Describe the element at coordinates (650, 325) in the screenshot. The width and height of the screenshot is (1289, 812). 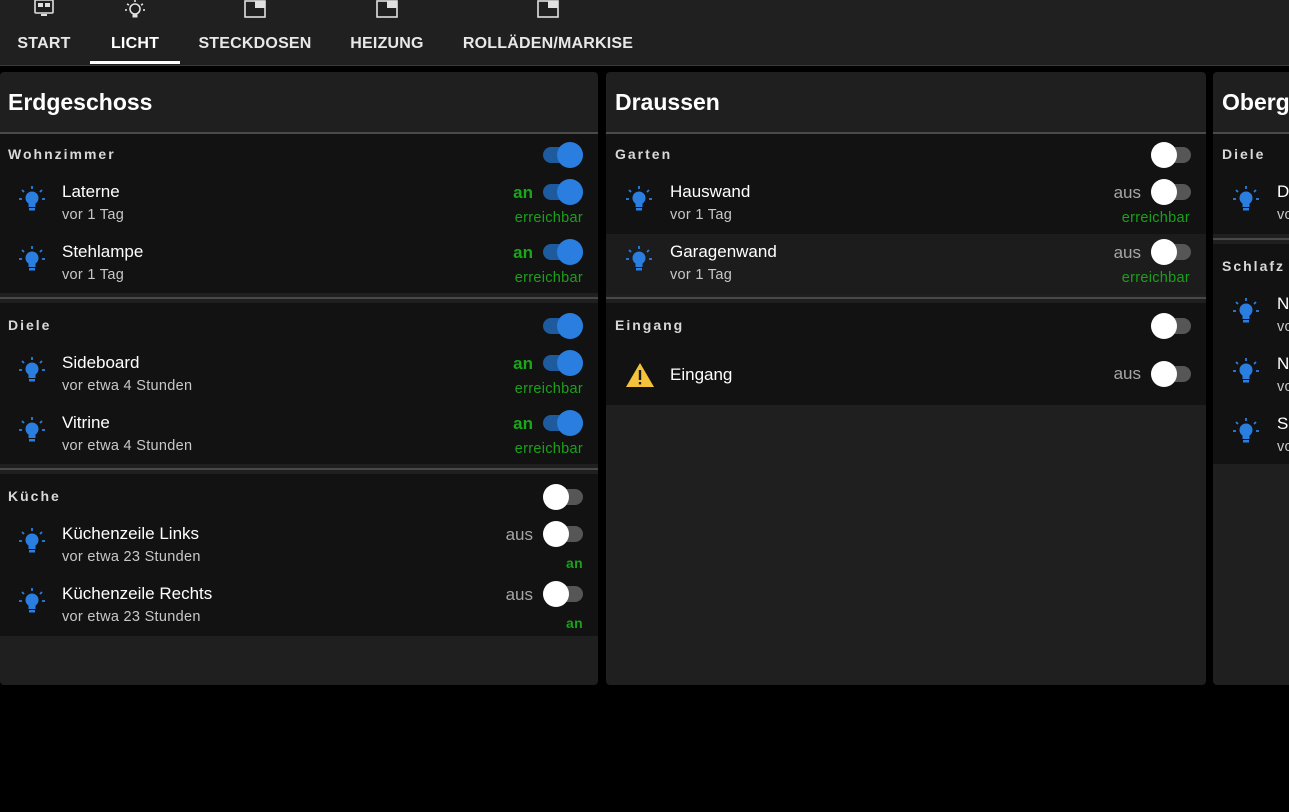
I see `group-title: Eingang` at that location.